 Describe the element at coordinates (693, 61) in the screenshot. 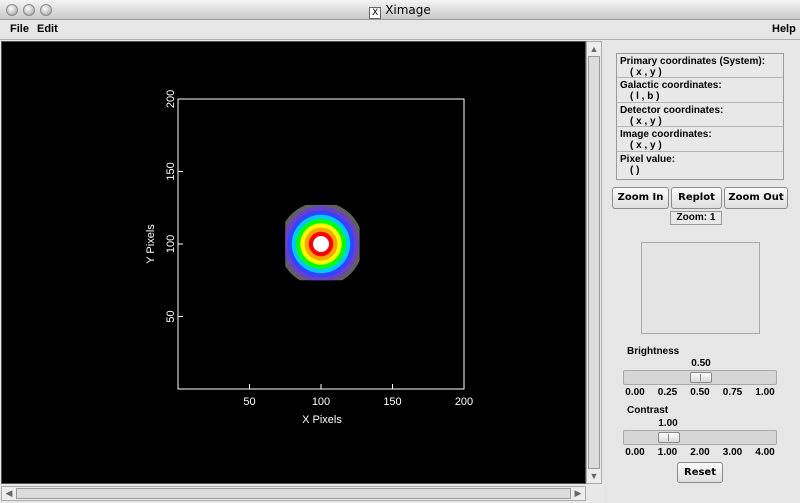

I see `primary-coordinates-label: Primary coordinates (System):` at that location.